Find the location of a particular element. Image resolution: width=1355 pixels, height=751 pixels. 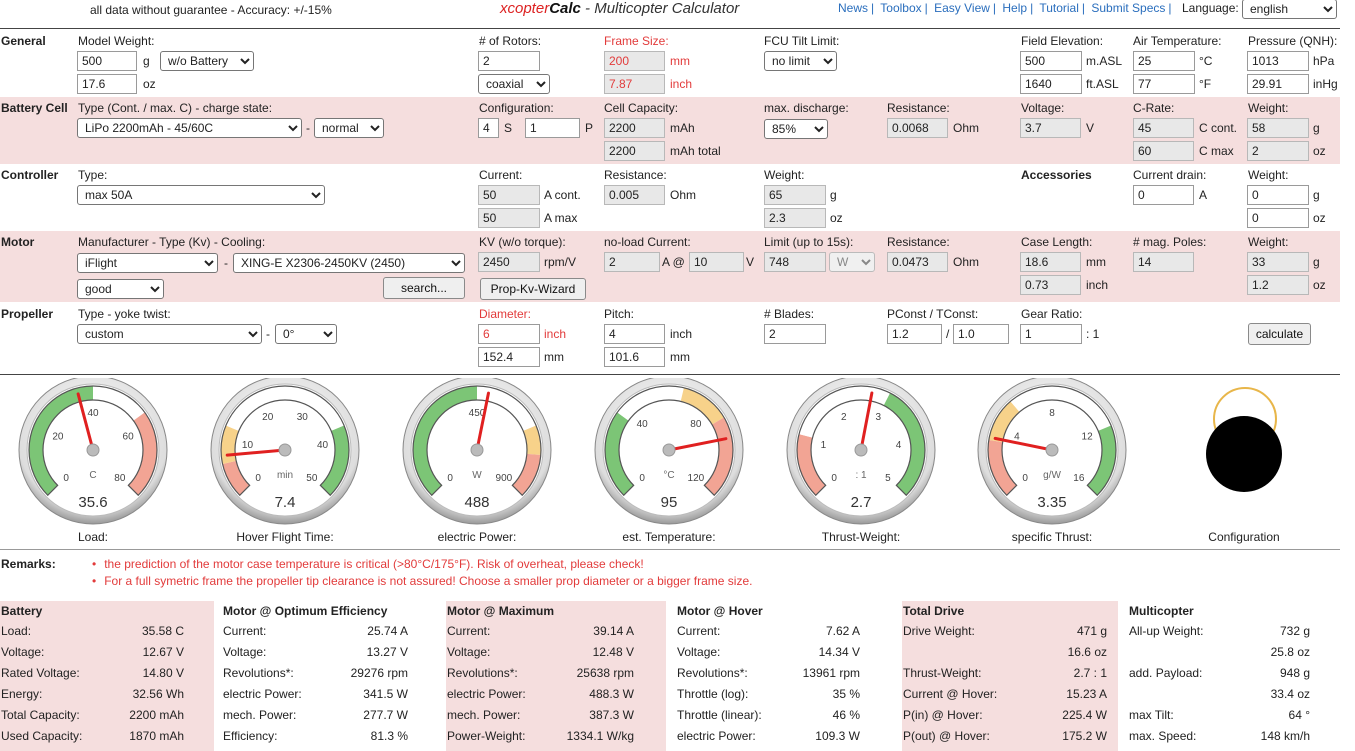

yoke-twist-select: 0° is located at coordinates (306, 334).